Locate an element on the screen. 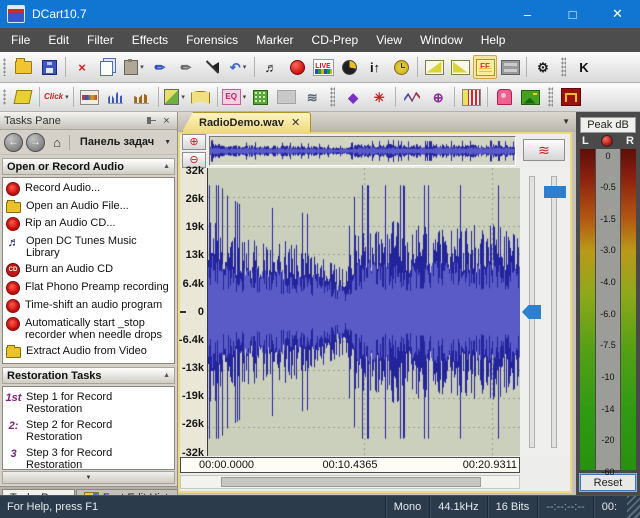 Image resolution: width=640 pixels, height=518 pixels. timer-disc-button: ▾ is located at coordinates (349, 67).